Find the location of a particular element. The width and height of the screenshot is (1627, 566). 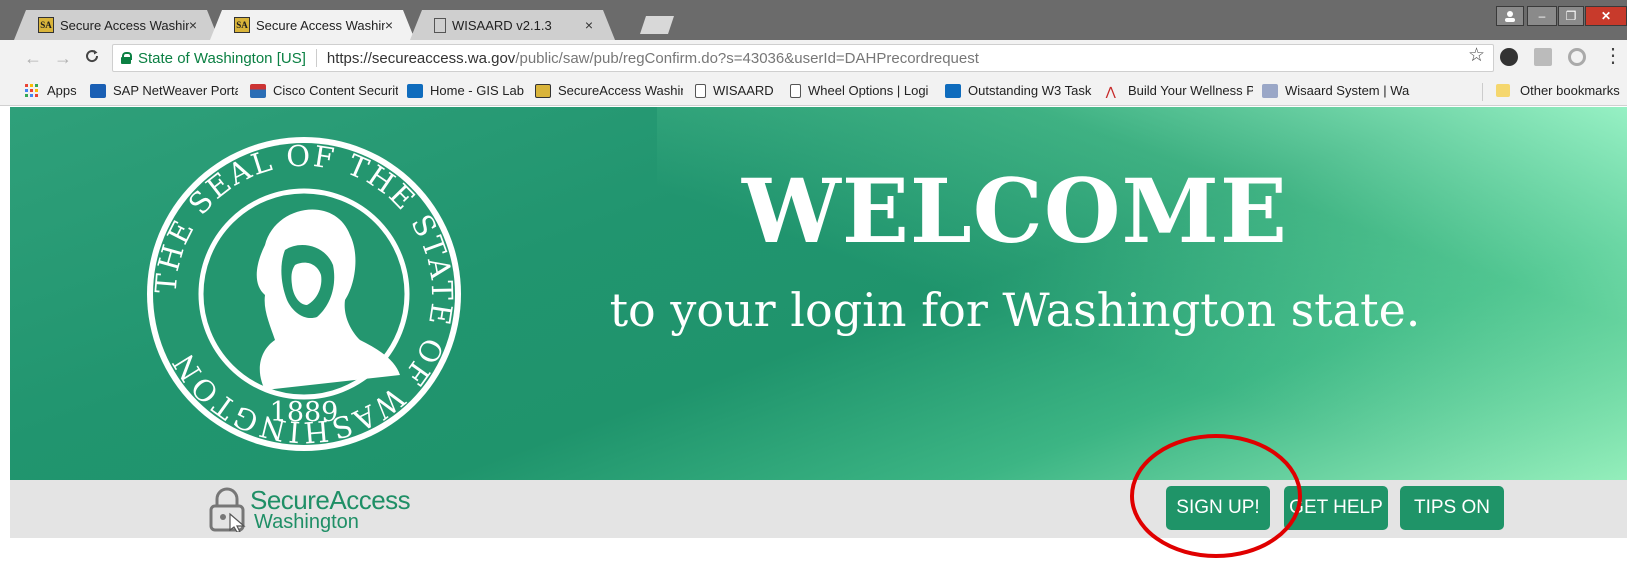

bookmark-label: Wisaard System | Wa is located at coordinates (1347, 90).